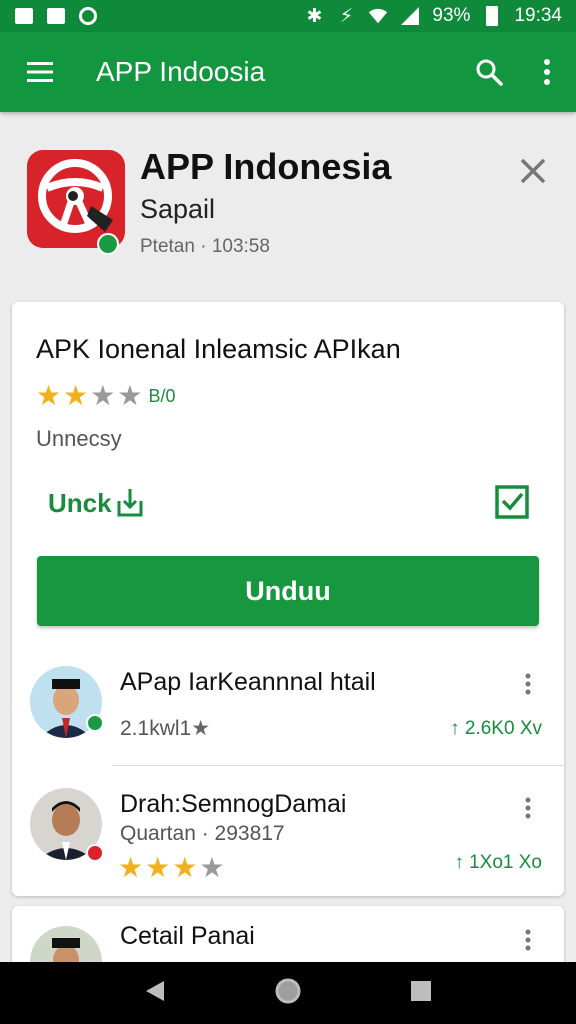 Image resolution: width=576 pixels, height=1024 pixels. I want to click on check-box-icon, so click(512, 502).